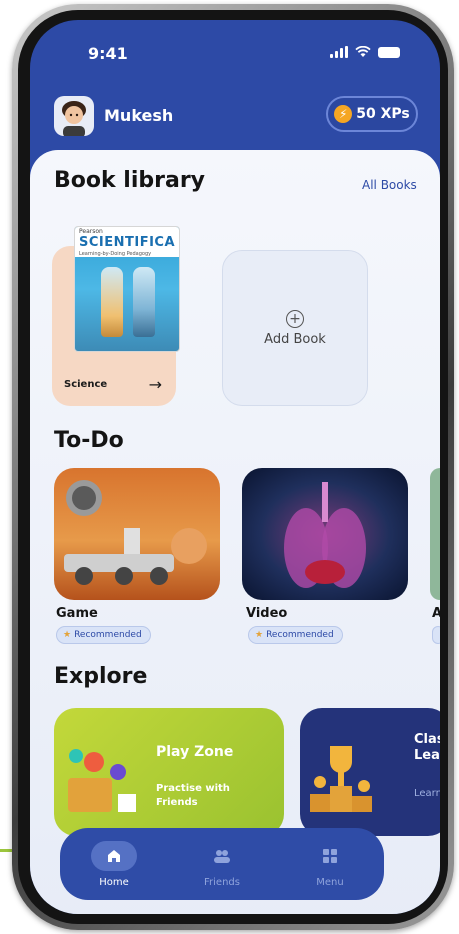 Image resolution: width=459 pixels, height=934 pixels. What do you see at coordinates (436, 613) in the screenshot?
I see `todo-label-partial: A` at bounding box center [436, 613].